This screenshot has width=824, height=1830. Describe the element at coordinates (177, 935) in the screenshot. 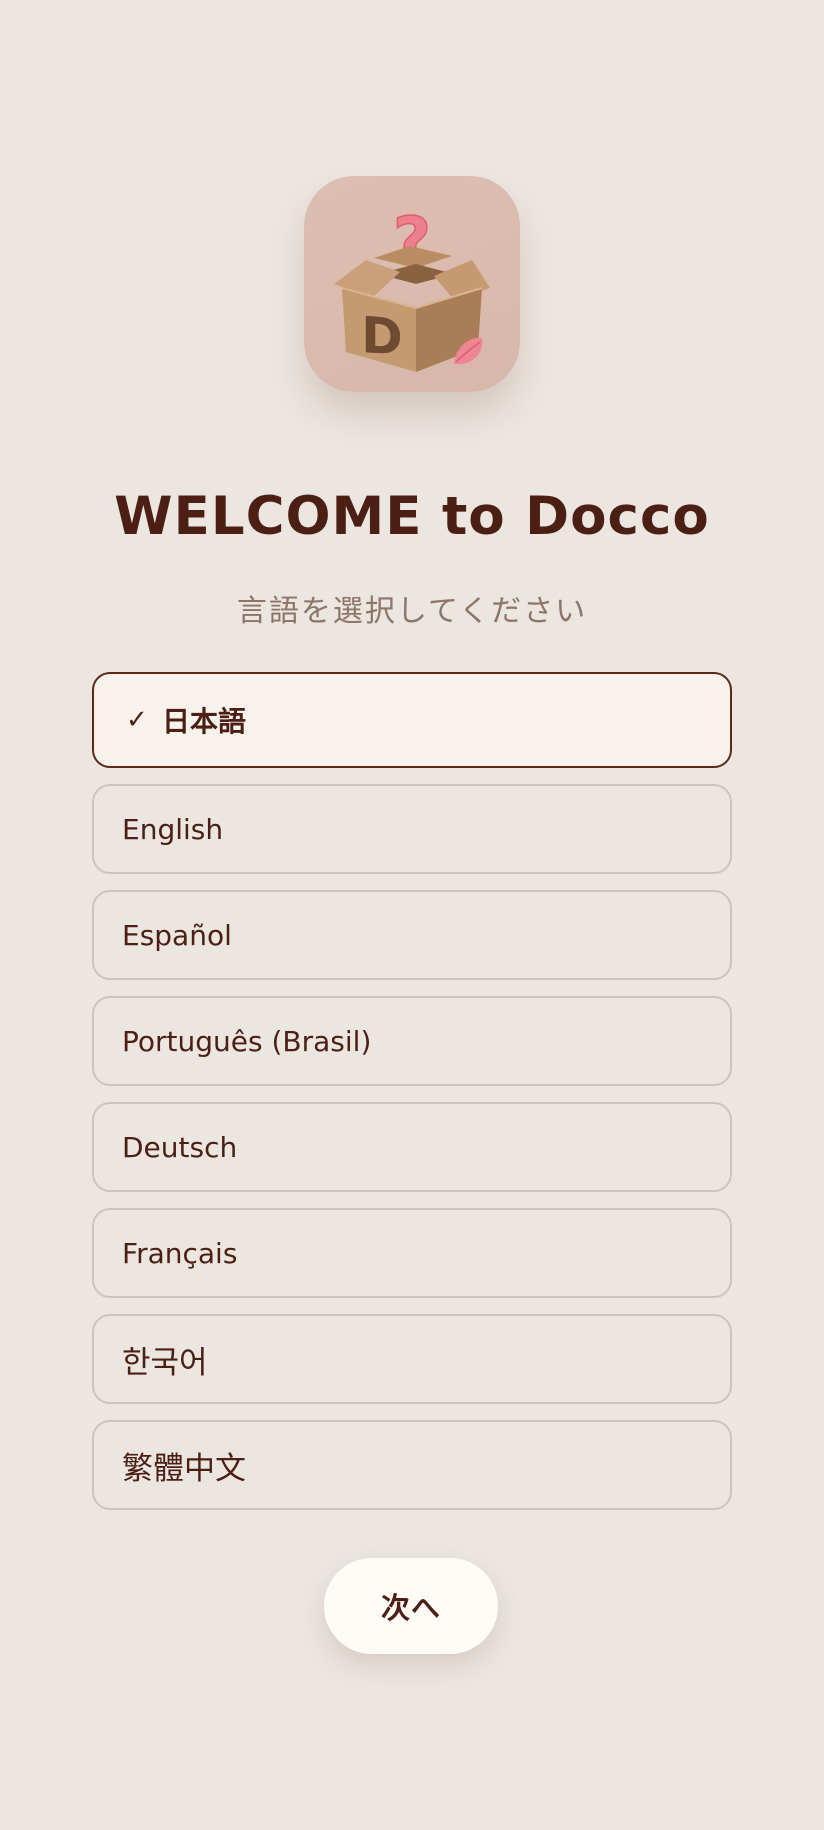

I see `language-label: Español` at that location.